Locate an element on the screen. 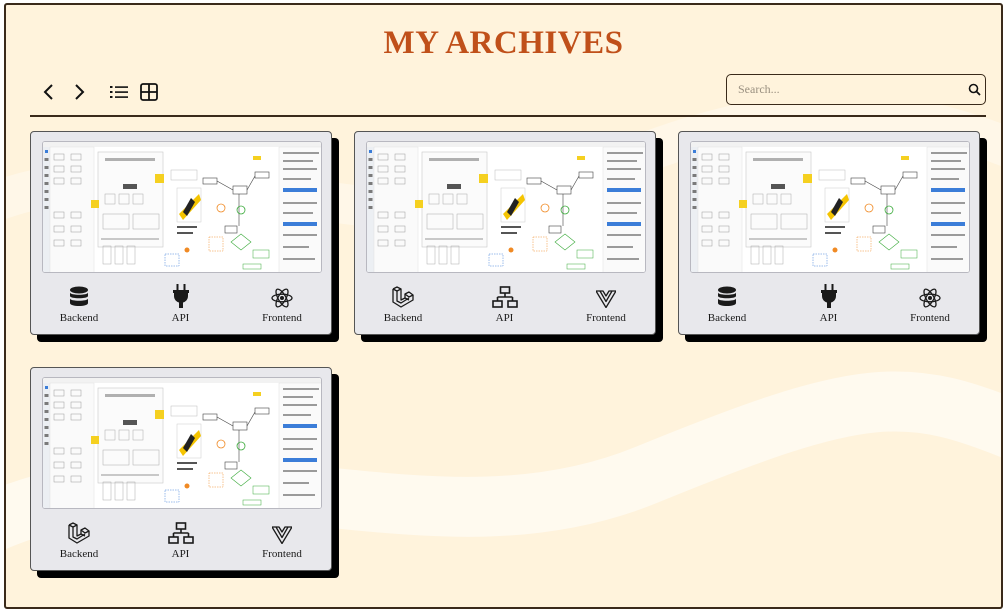  back-button is located at coordinates (49, 92).